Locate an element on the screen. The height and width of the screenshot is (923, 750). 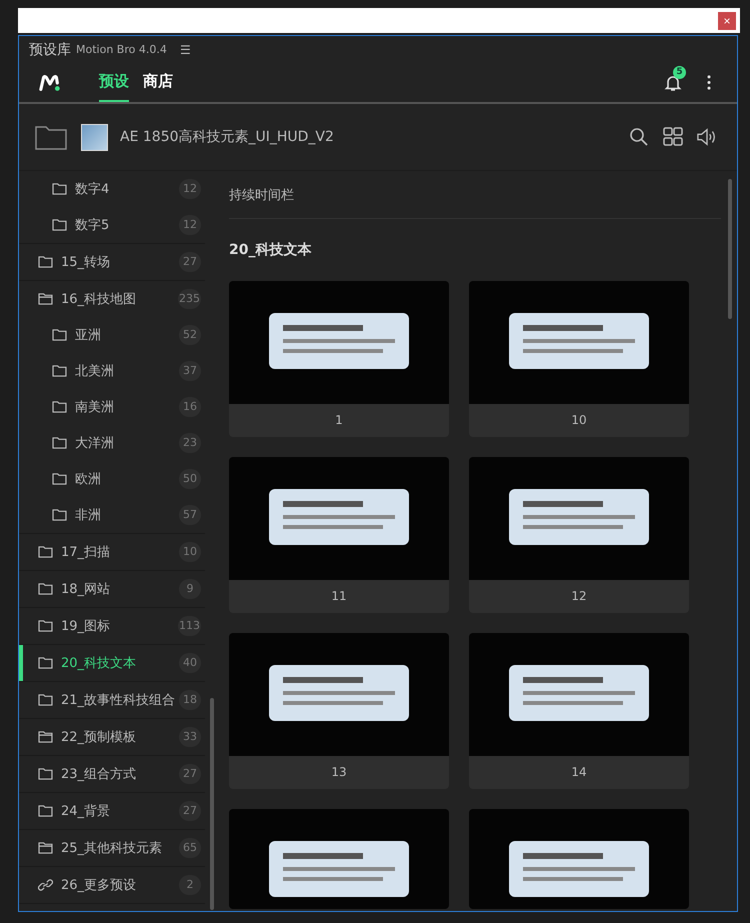
item-label: 16_科技地图 is located at coordinates (99, 299).